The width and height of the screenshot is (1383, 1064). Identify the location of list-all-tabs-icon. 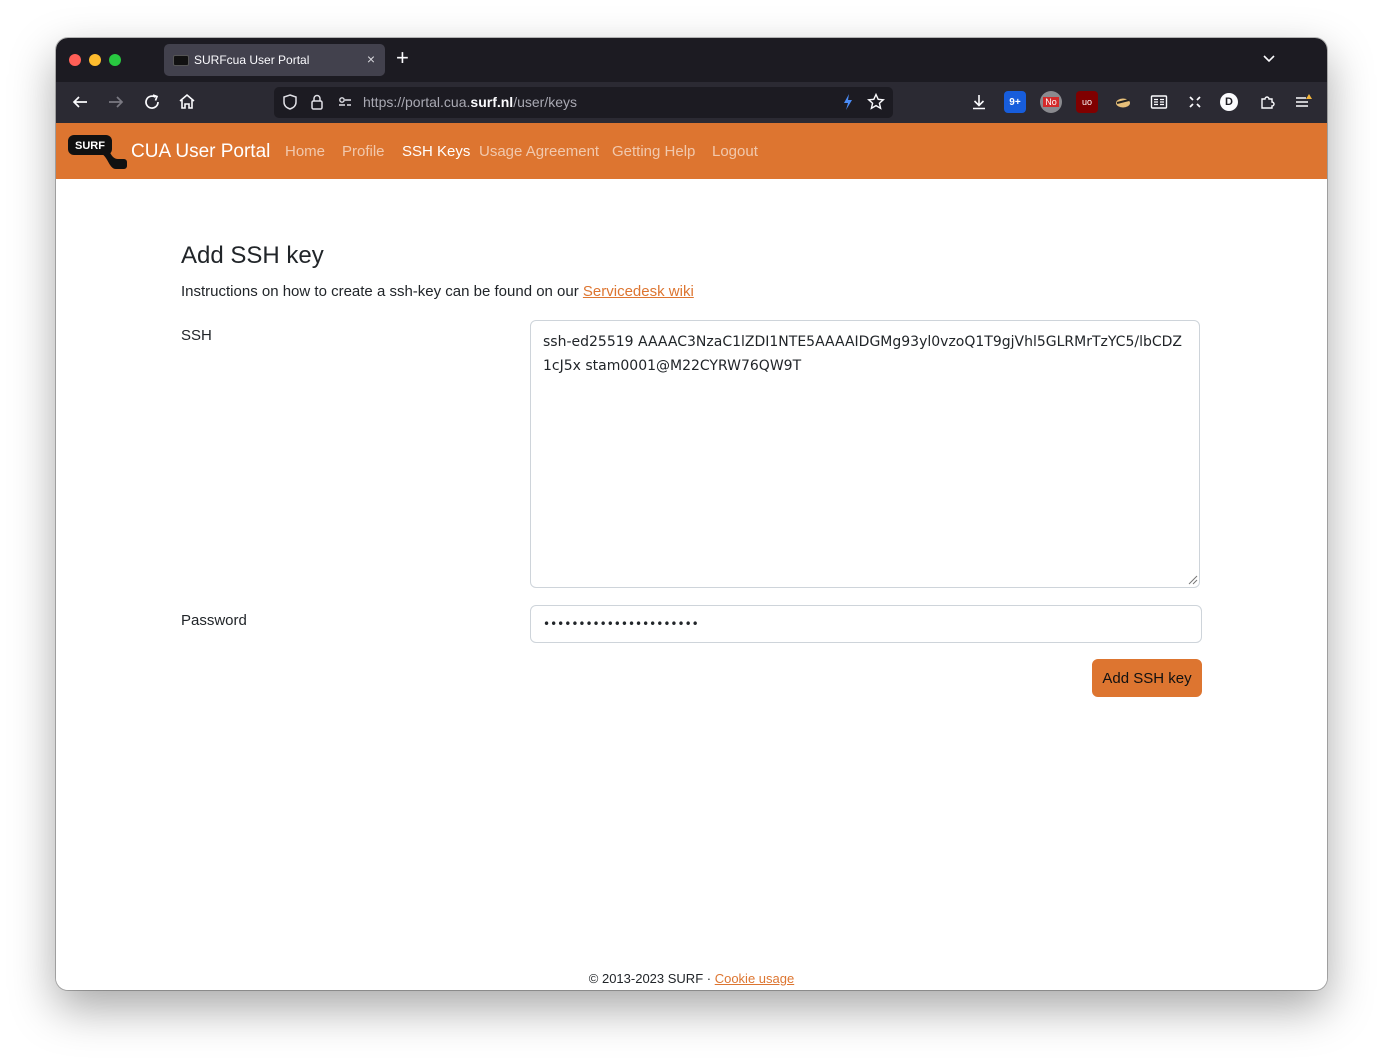
(1269, 59).